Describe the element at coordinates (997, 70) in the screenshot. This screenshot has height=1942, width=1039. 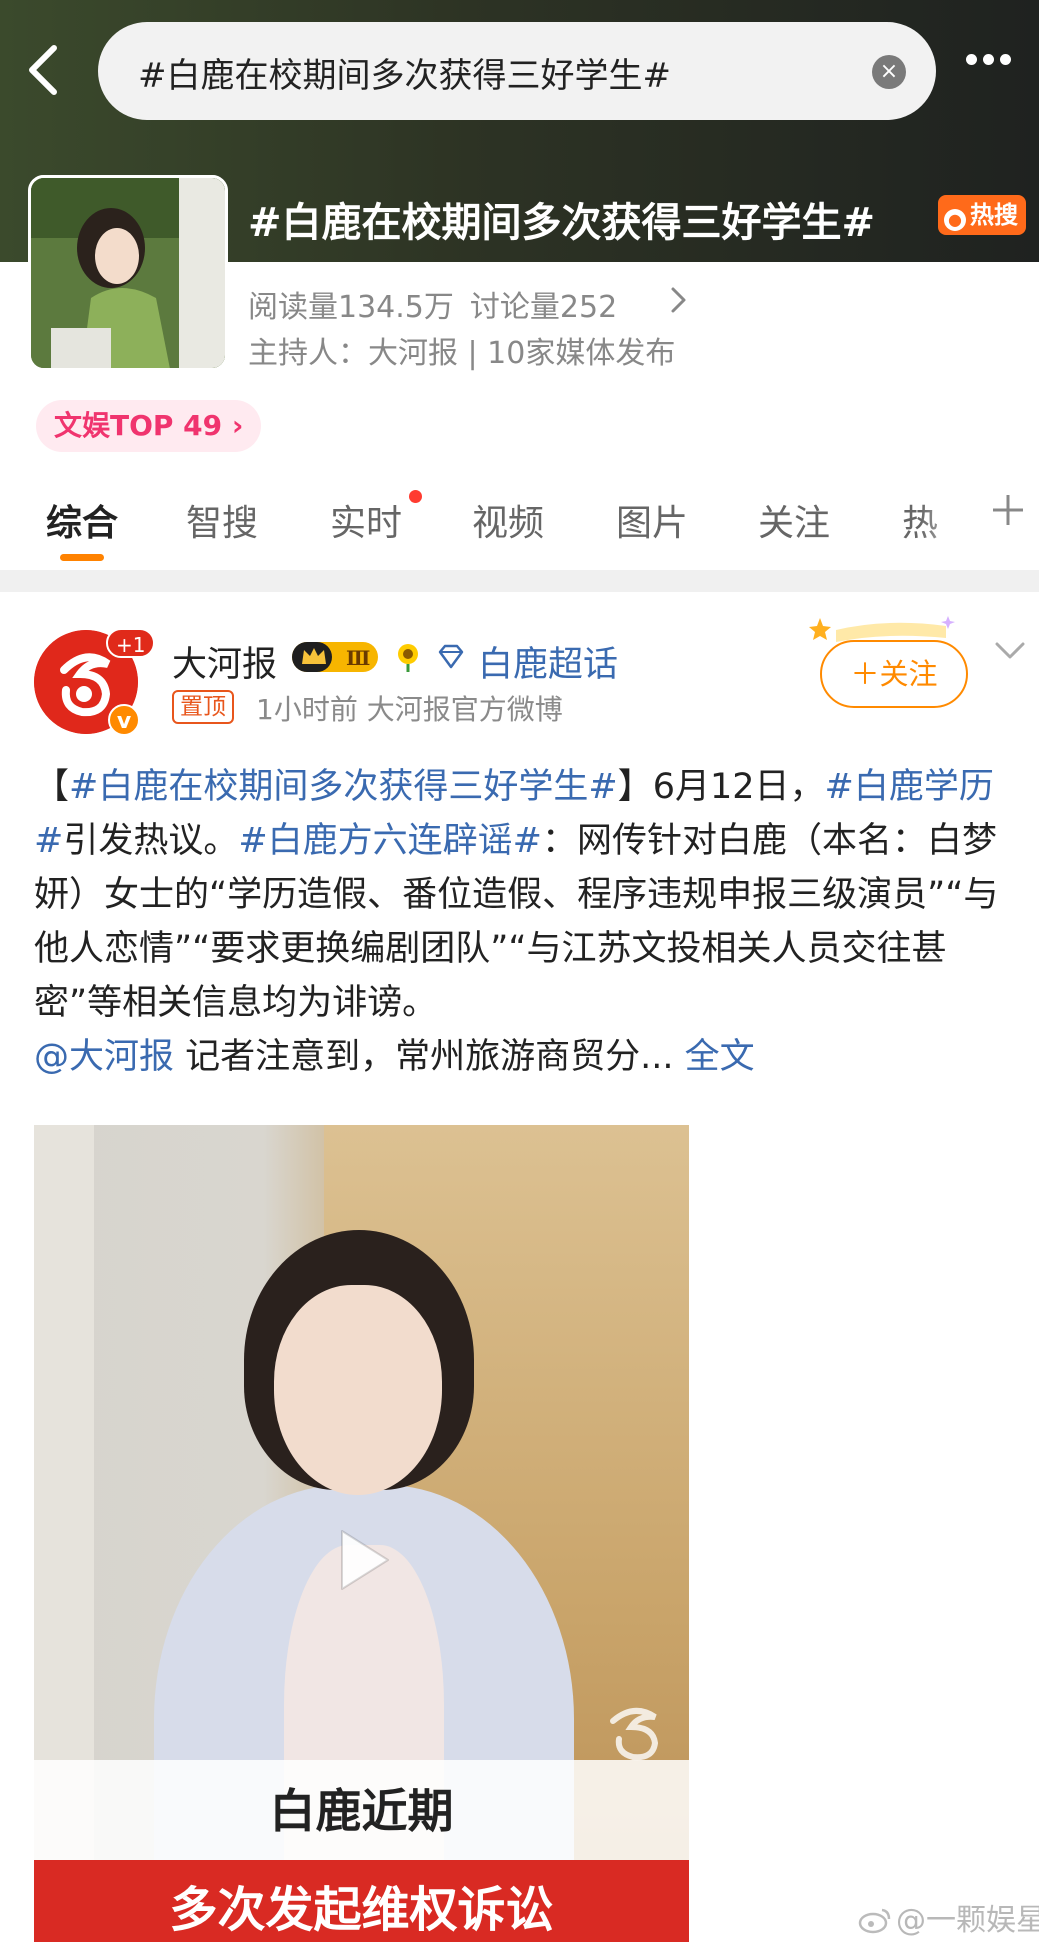
I see `more-options-button` at that location.